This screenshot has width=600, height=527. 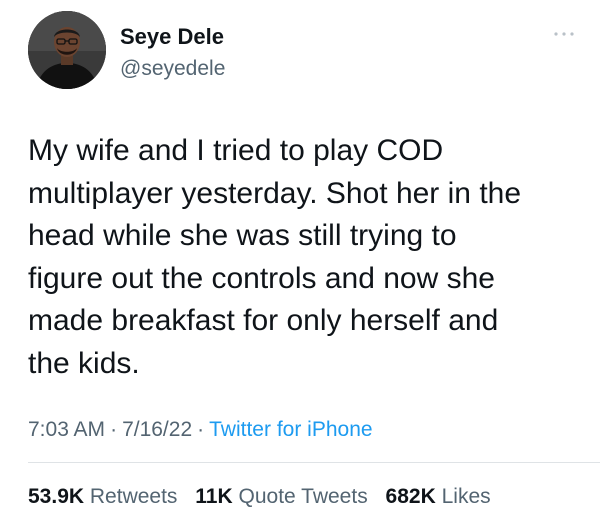 I want to click on more-horizontal-icon, so click(x=564, y=34).